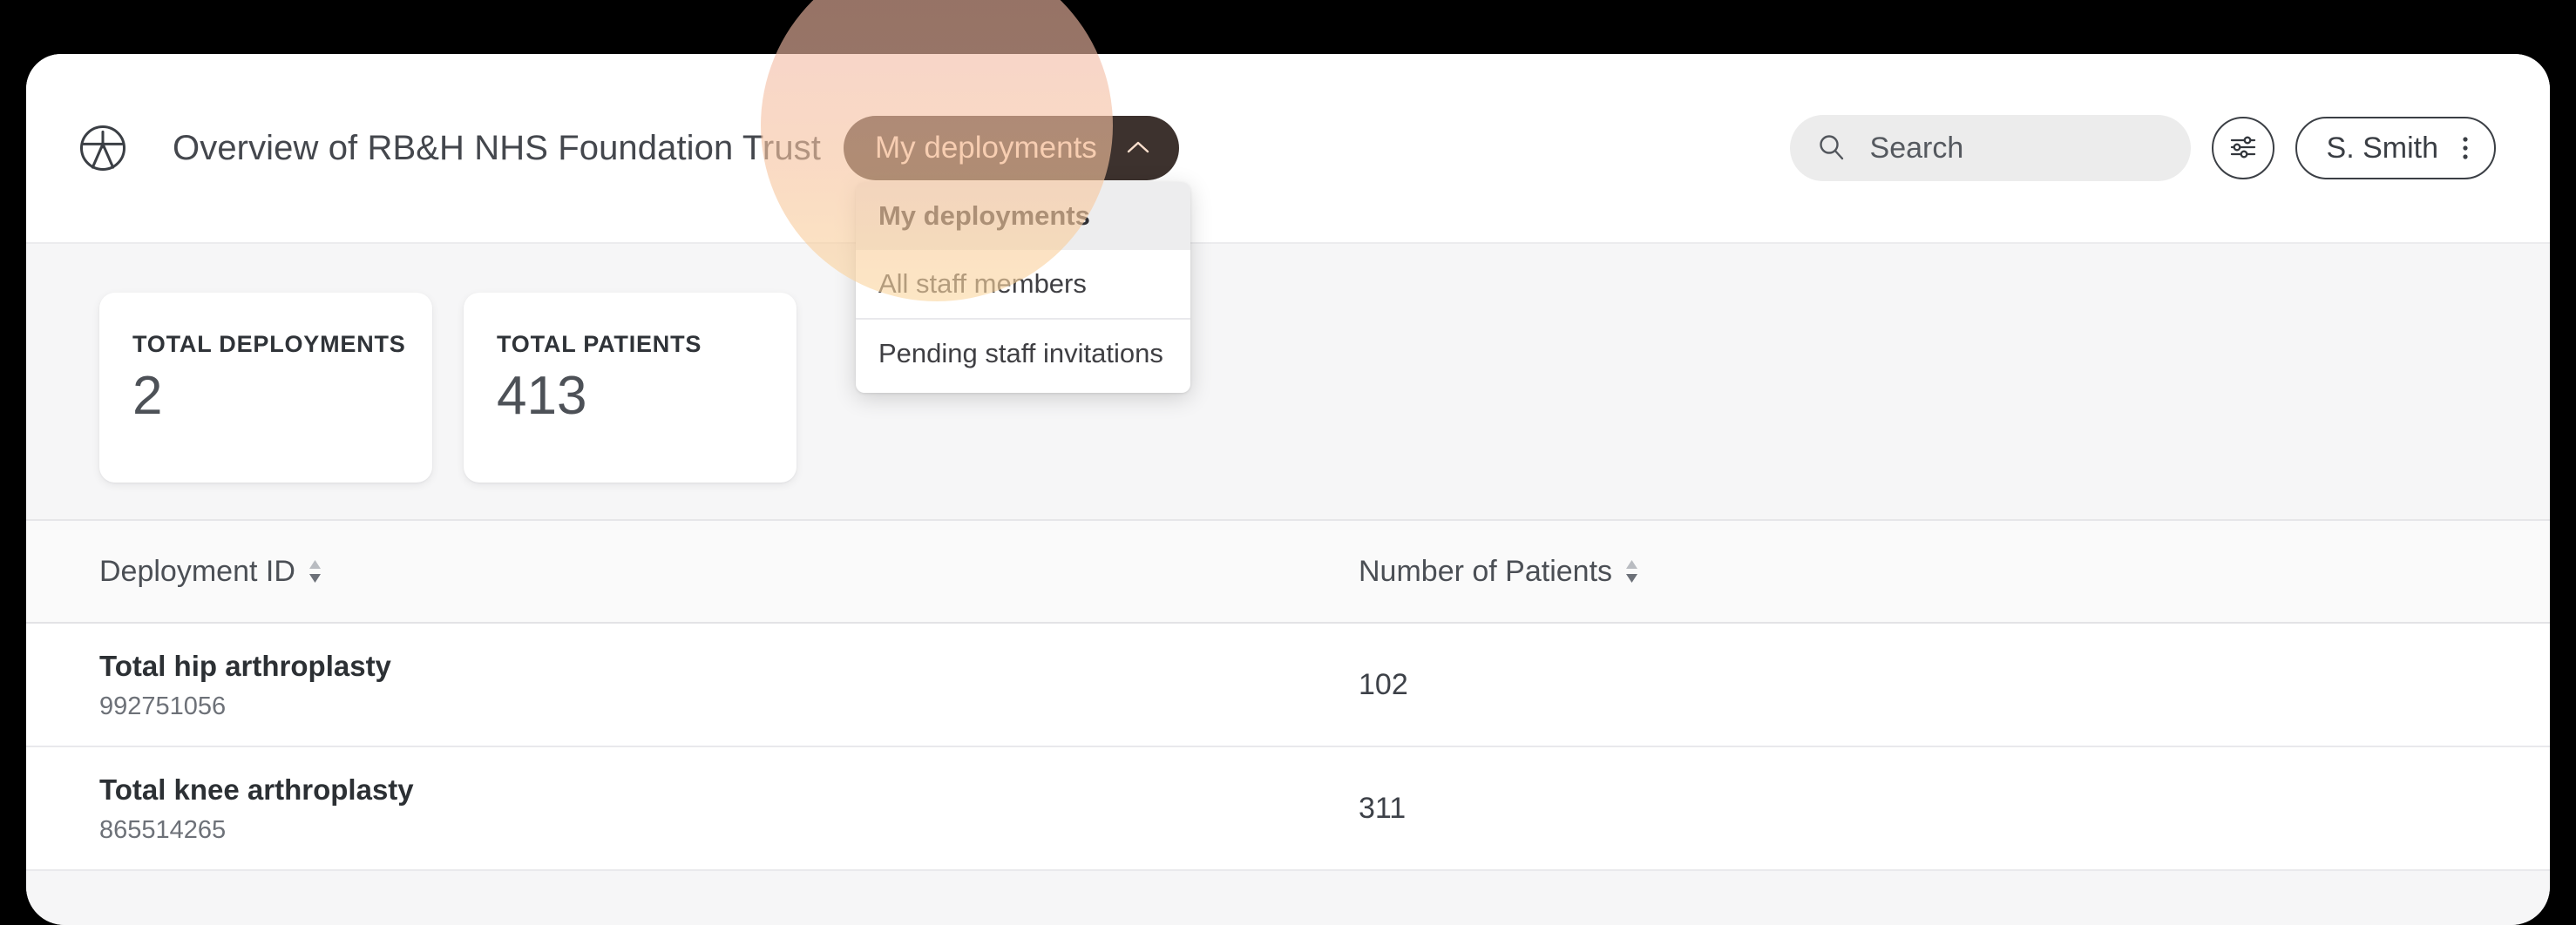  I want to click on user-menu-button: S. Smith, so click(2396, 148).